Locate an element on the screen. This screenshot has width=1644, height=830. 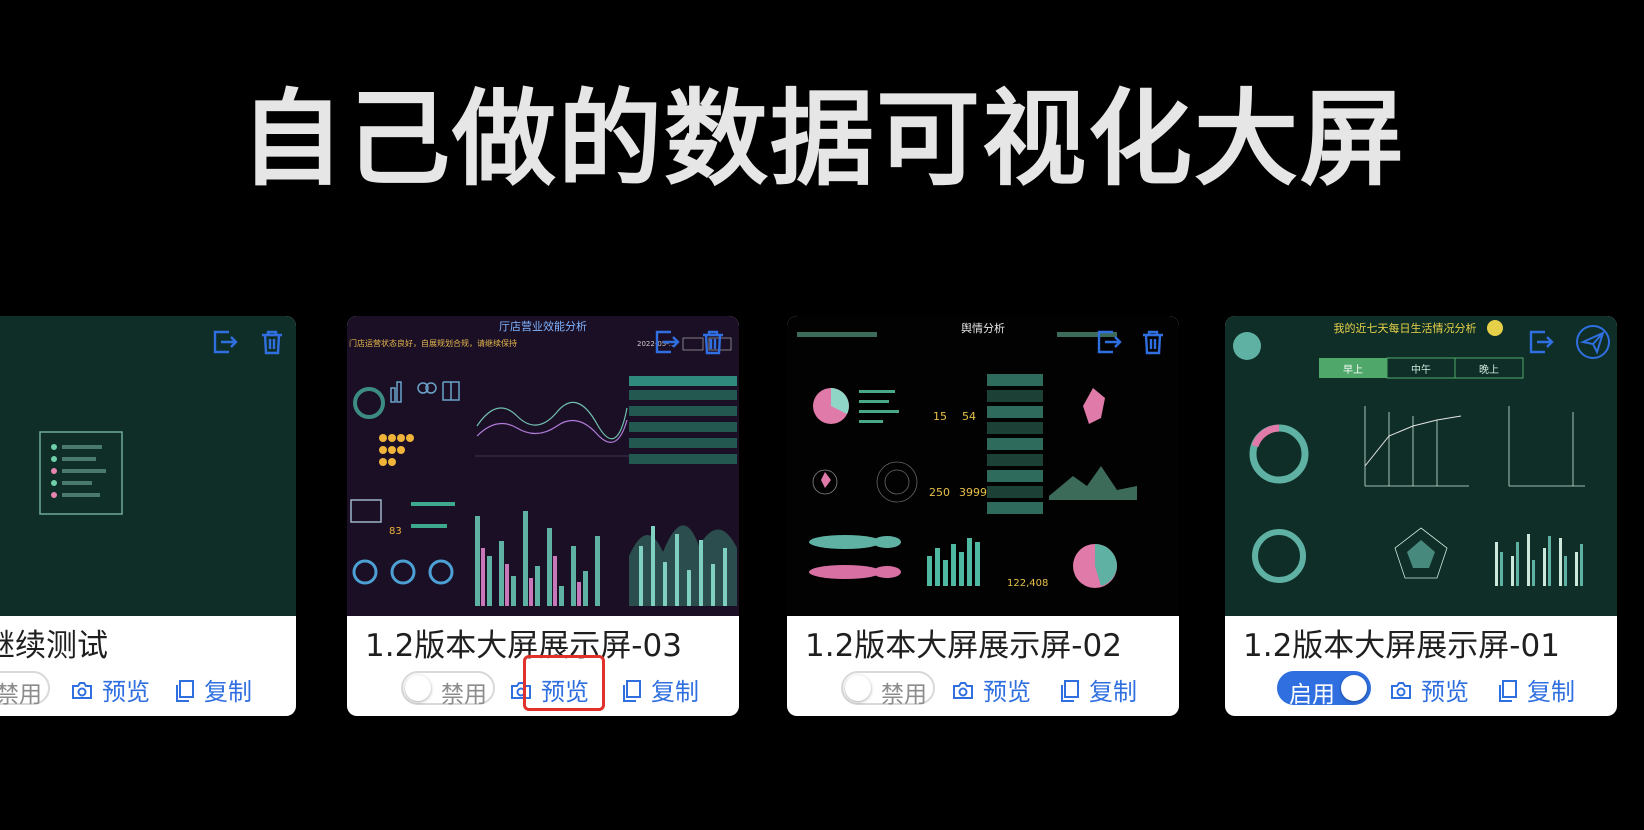
thumb-tab: 中午 is located at coordinates (1421, 369).